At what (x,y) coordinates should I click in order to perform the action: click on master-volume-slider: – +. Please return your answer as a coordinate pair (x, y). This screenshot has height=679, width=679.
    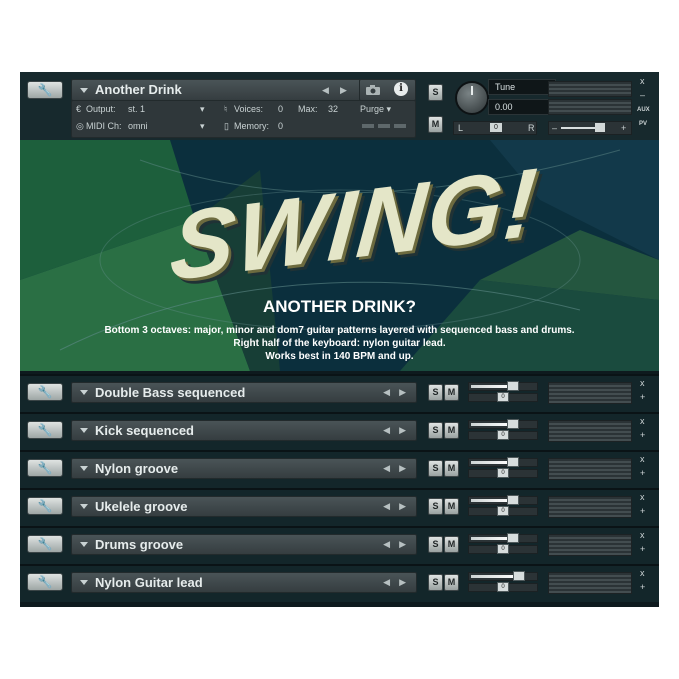
    Looking at the image, I should click on (590, 128).